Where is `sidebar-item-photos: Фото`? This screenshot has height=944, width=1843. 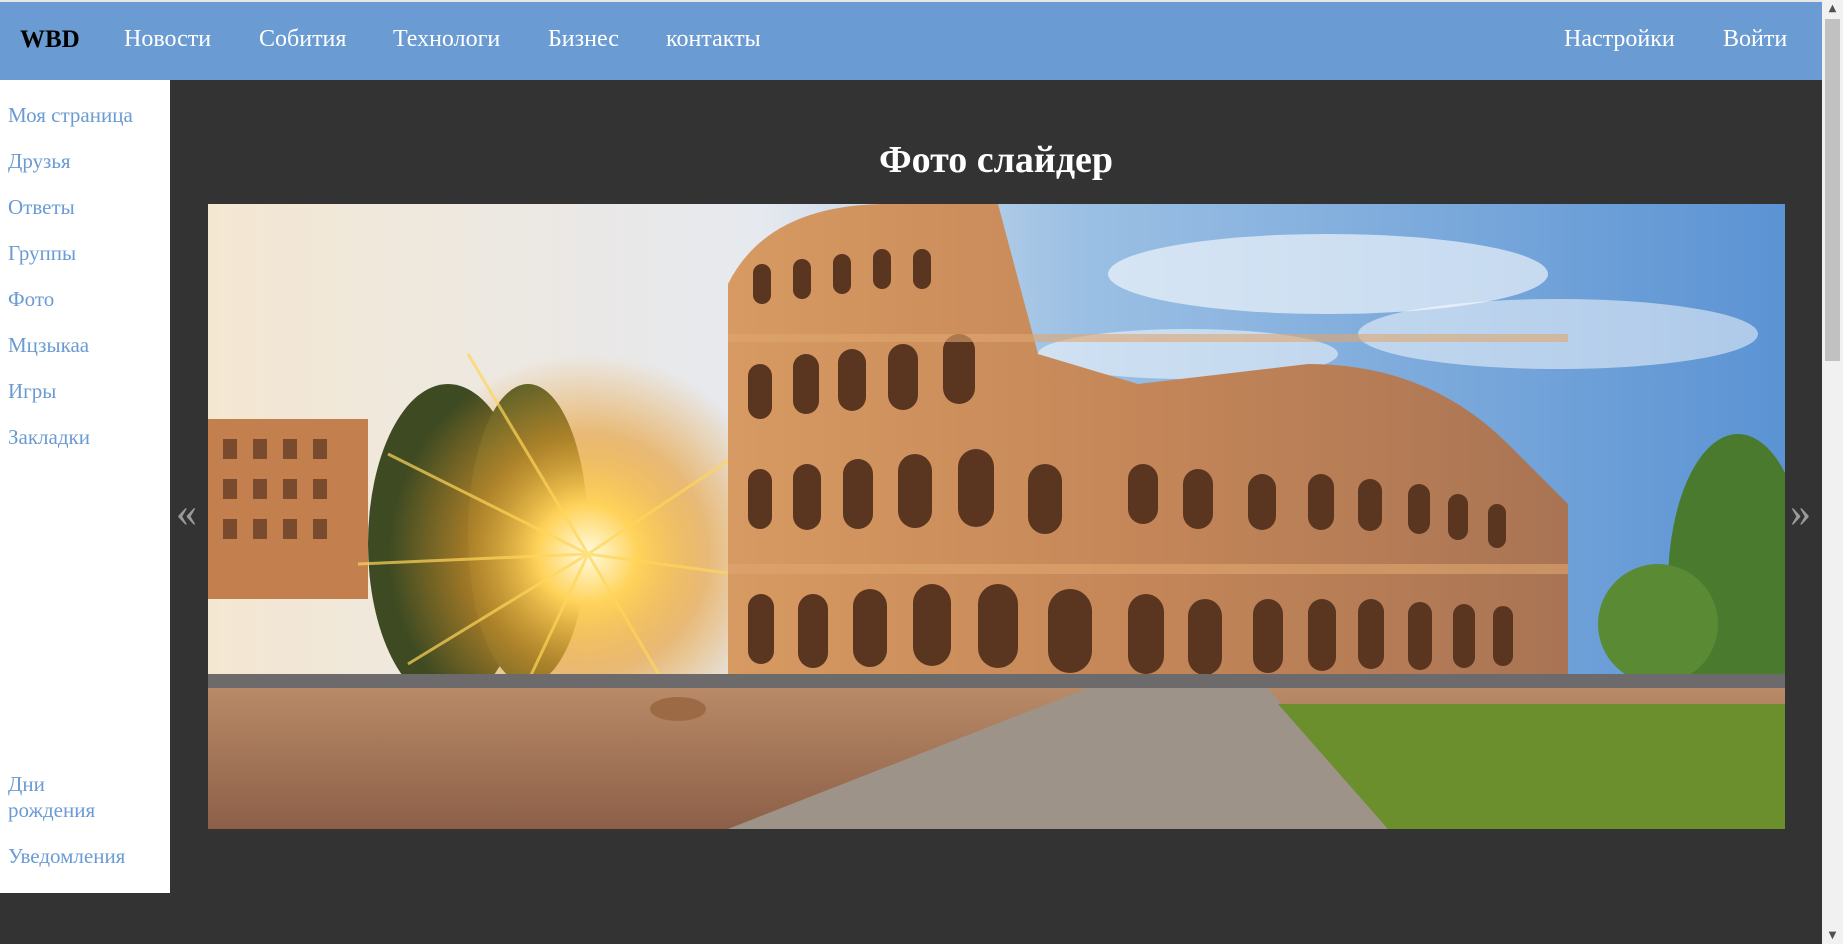
sidebar-item-photos: Фото is located at coordinates (31, 299).